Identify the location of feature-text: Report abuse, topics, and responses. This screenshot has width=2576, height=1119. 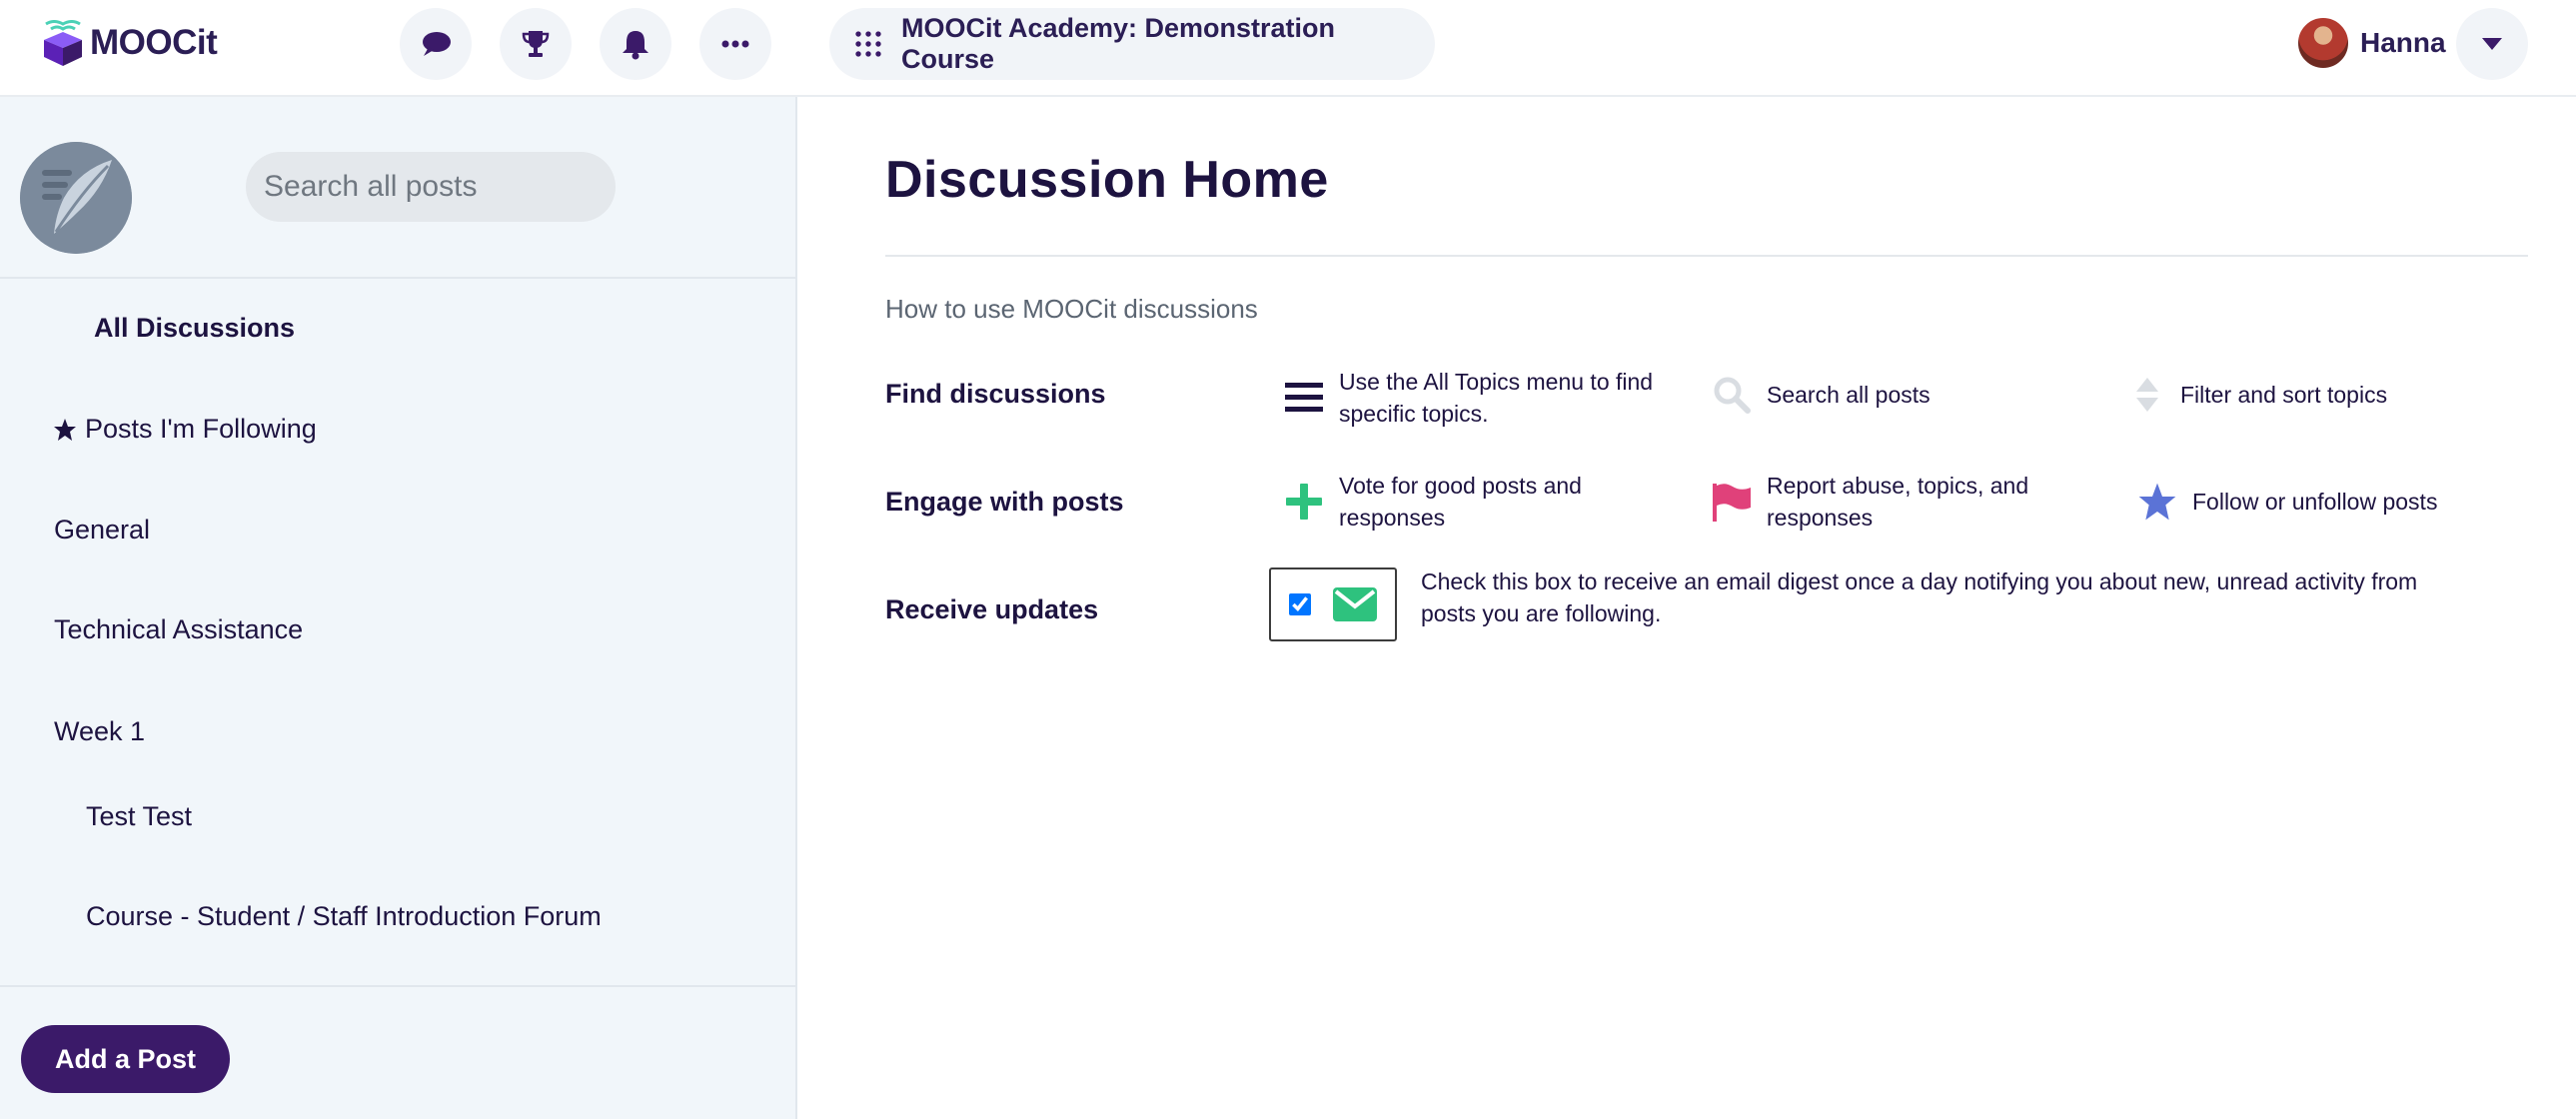
(1898, 502).